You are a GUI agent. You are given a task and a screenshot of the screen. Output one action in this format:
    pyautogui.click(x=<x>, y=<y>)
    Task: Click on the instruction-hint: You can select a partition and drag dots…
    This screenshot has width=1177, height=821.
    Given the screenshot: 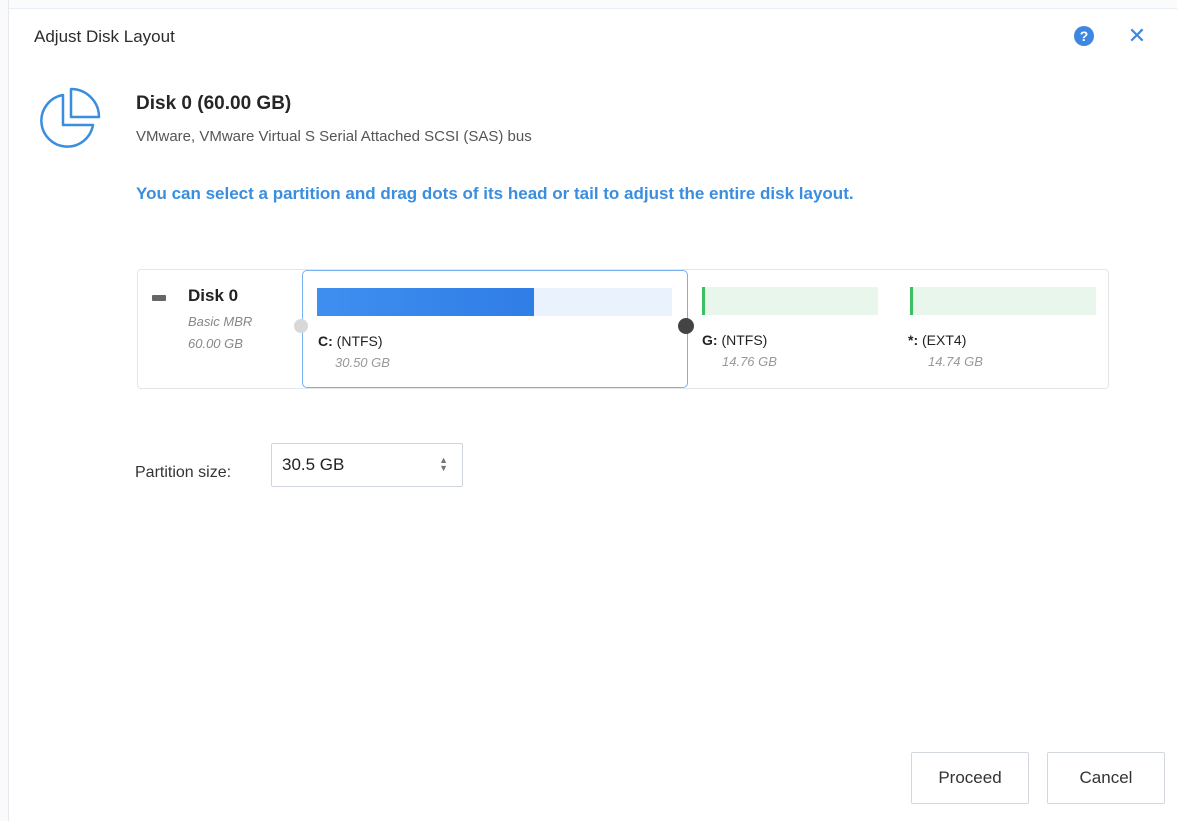 What is the action you would take?
    pyautogui.click(x=495, y=193)
    